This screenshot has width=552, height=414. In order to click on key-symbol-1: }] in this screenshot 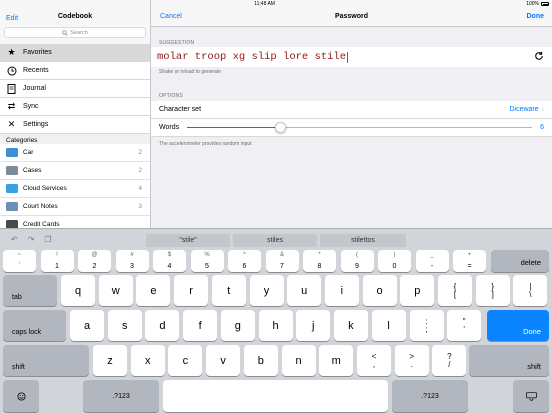, I will do `click(492, 290)`.